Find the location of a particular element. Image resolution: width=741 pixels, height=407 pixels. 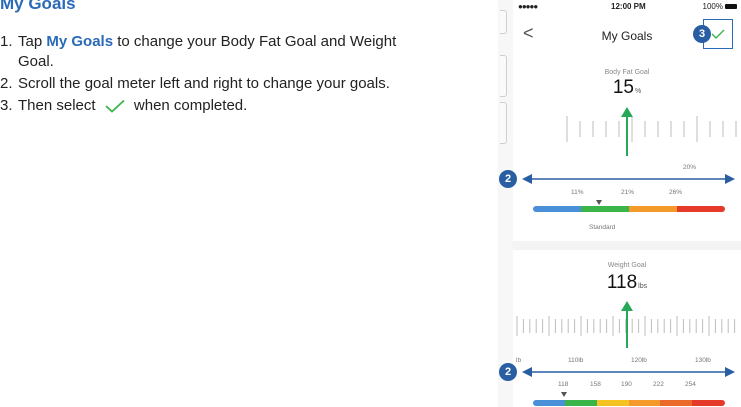

battery-level: 100% is located at coordinates (712, 6).